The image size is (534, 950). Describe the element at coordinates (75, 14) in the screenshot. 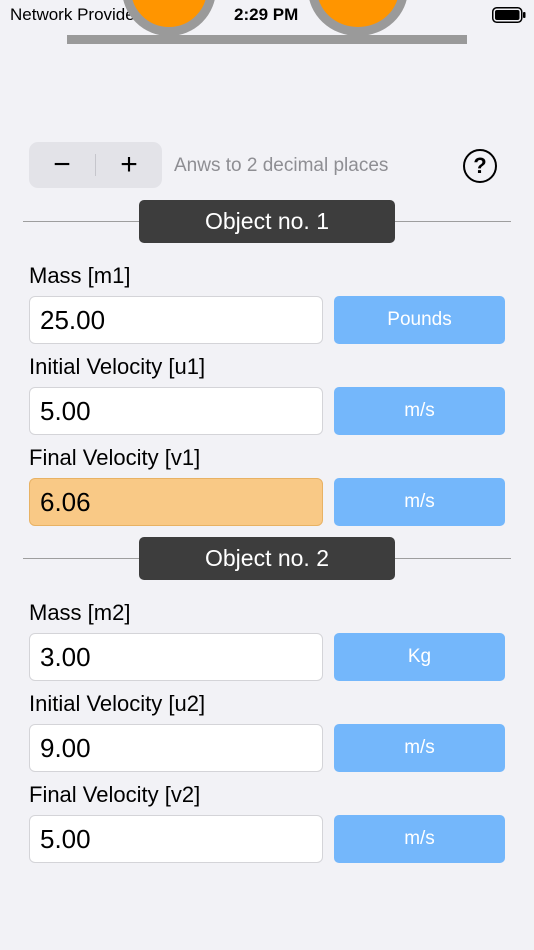

I see `carrier-name: Network Provider` at that location.